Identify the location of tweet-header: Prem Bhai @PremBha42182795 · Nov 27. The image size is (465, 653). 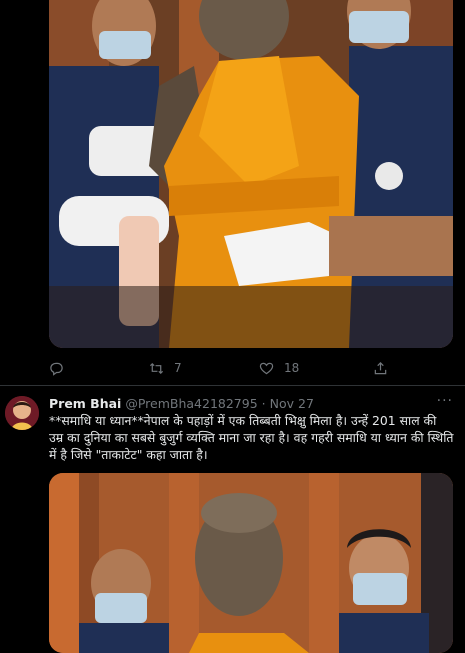
(237, 403).